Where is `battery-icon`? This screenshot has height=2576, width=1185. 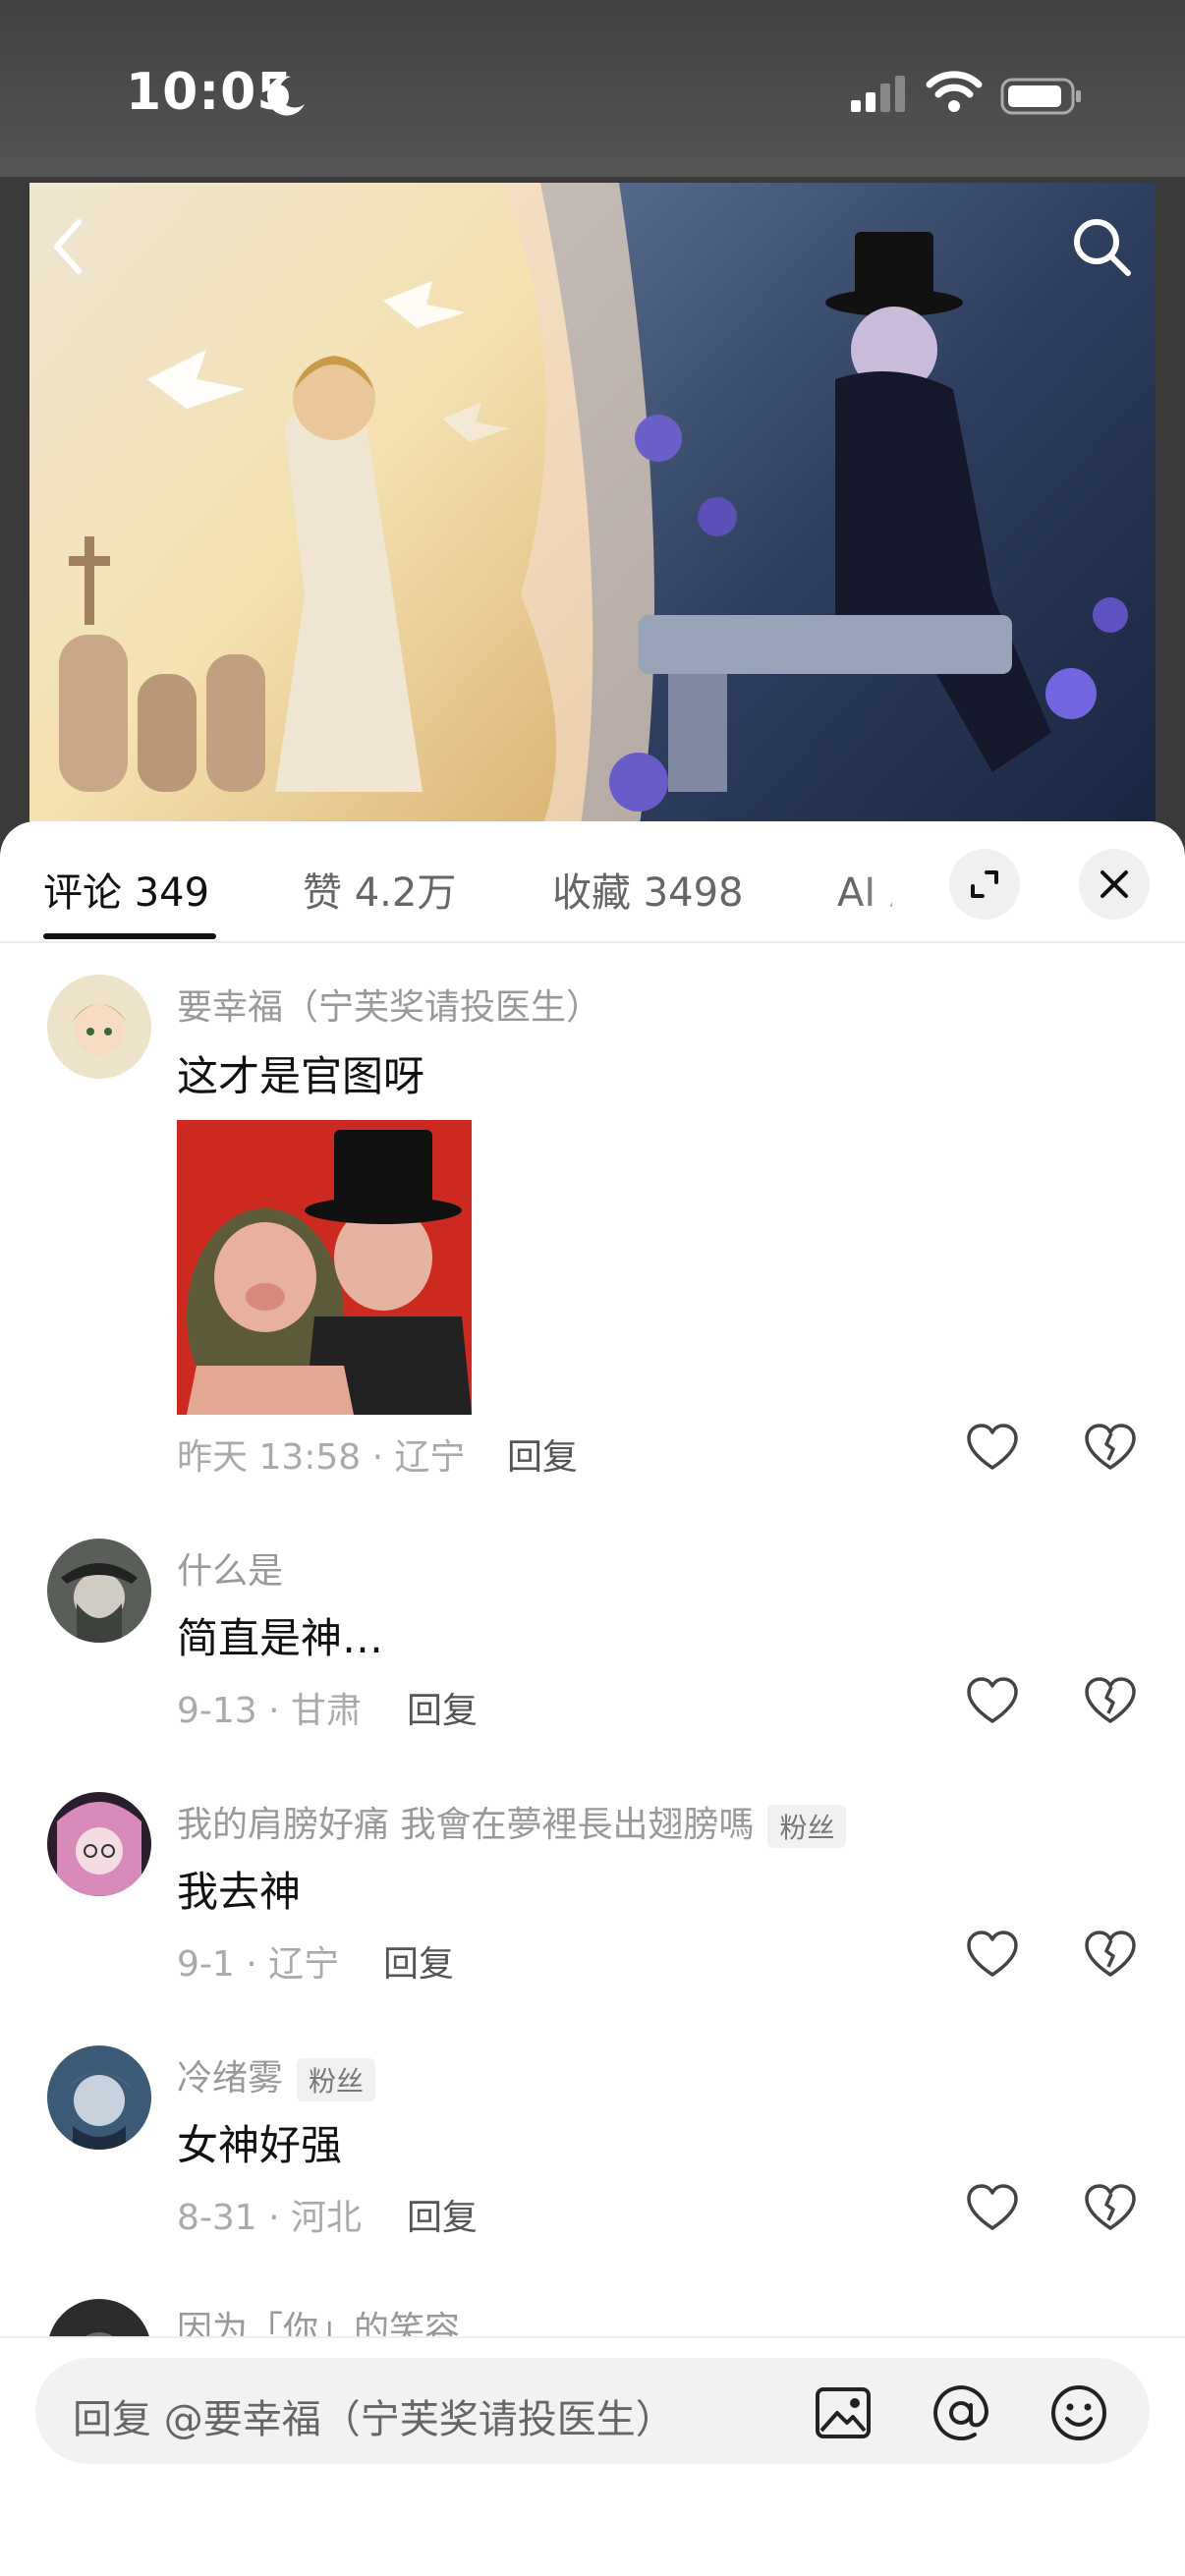
battery-icon is located at coordinates (1041, 96).